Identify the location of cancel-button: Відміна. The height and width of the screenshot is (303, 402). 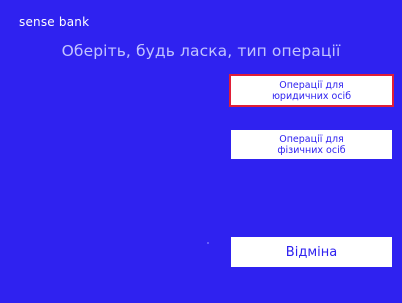
(311, 252).